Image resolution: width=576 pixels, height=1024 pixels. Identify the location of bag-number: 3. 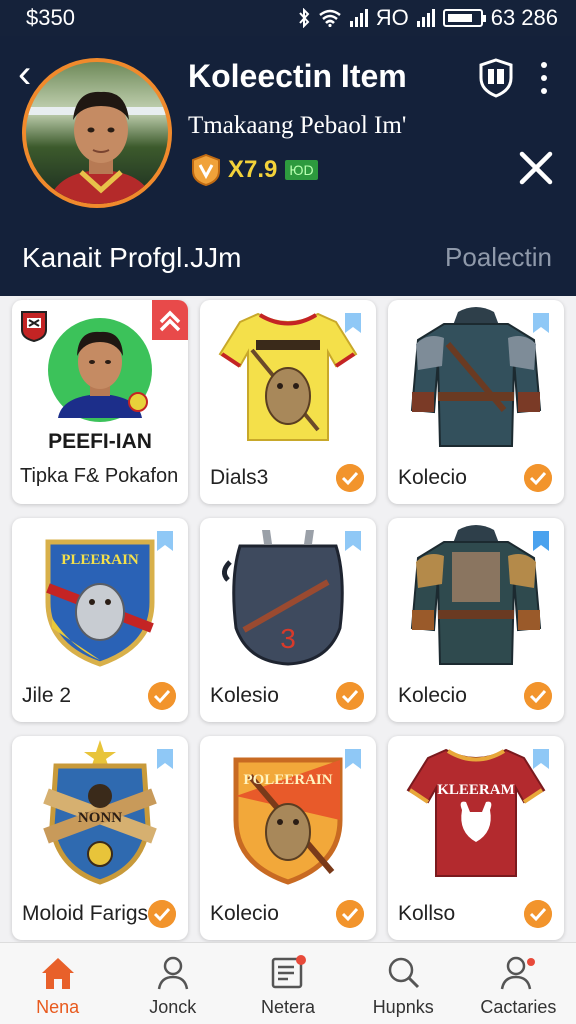
(288, 638).